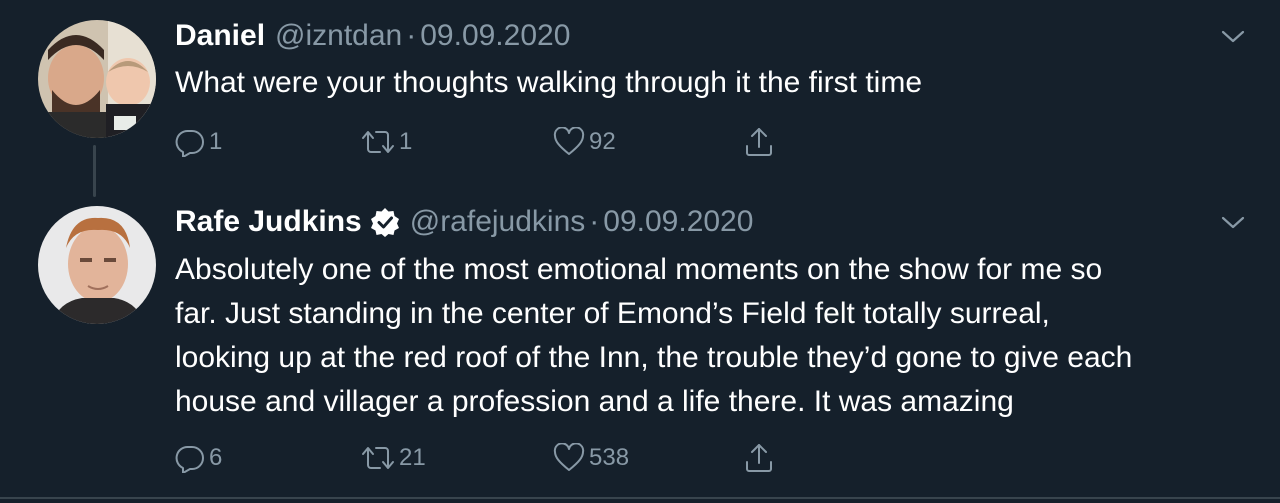  Describe the element at coordinates (216, 457) in the screenshot. I see `reply-count: 6` at that location.